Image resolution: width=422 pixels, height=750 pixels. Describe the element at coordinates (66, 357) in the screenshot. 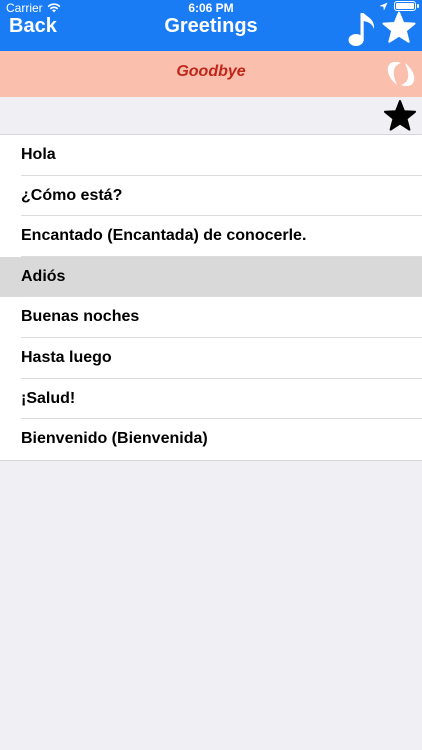

I see `list-item-label: Hasta luego` at that location.